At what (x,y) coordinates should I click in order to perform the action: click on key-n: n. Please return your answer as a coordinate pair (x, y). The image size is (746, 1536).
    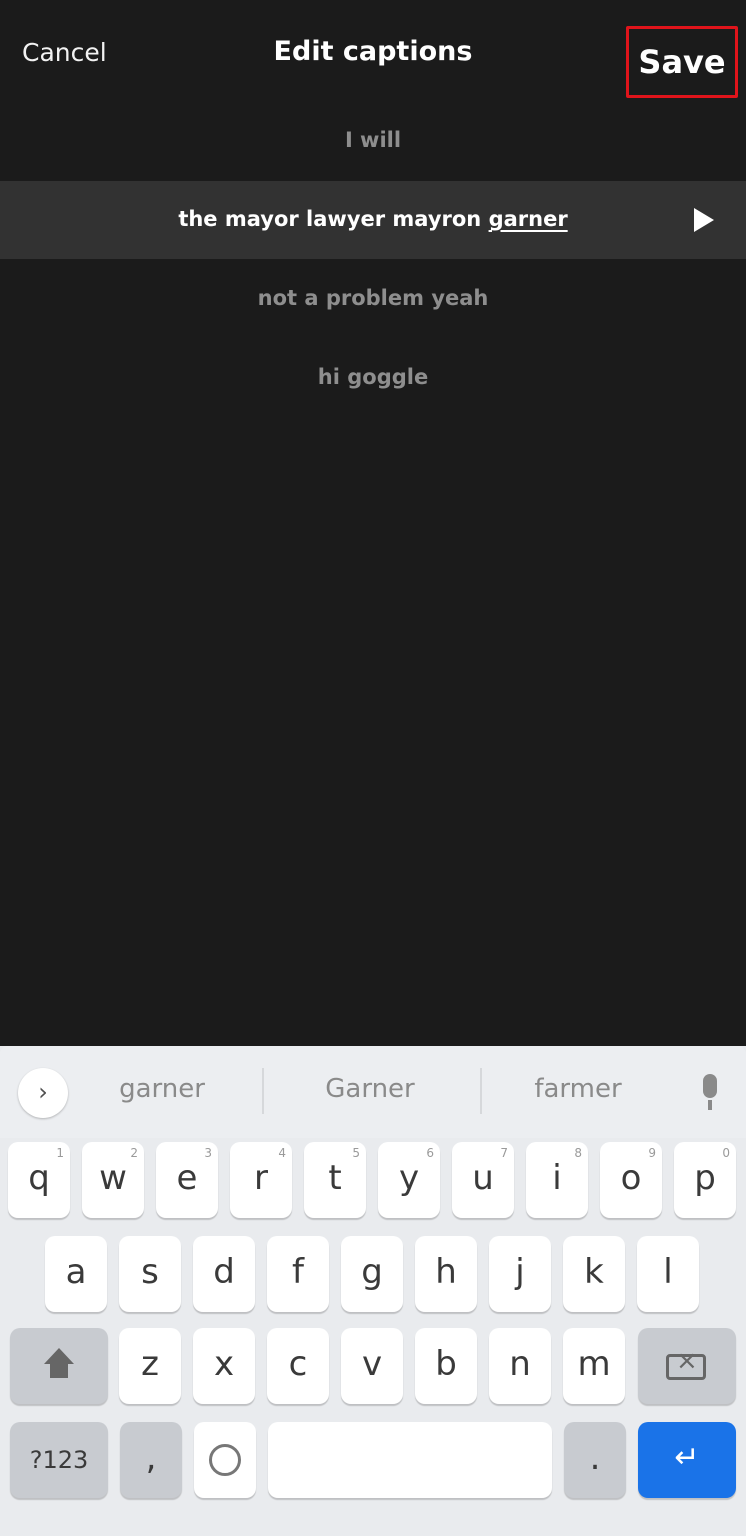
    Looking at the image, I should click on (520, 1366).